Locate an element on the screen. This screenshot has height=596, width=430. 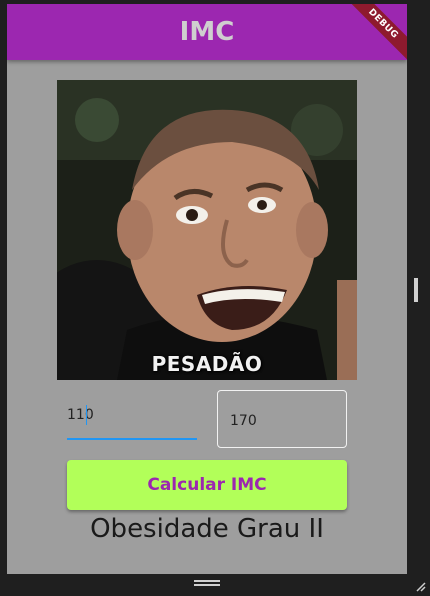
app-bar: IMC is located at coordinates (207, 32).